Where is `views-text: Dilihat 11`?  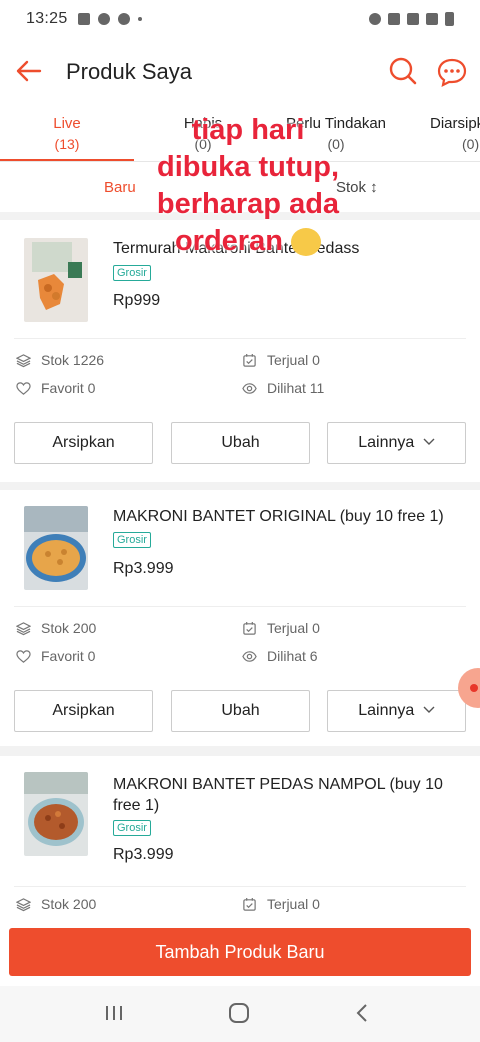
views-text: Dilihat 11 is located at coordinates (296, 388).